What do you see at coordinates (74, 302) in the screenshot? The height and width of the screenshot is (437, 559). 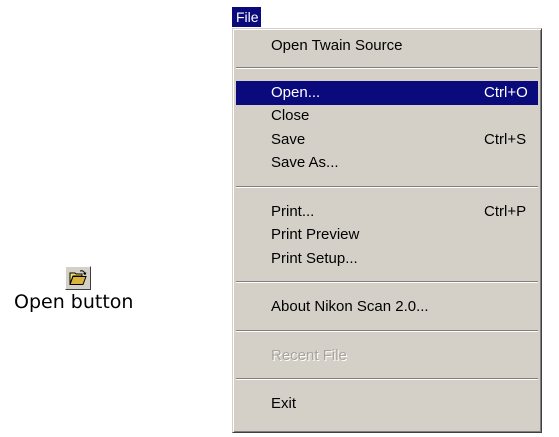 I see `open-button-caption: Open button` at bounding box center [74, 302].